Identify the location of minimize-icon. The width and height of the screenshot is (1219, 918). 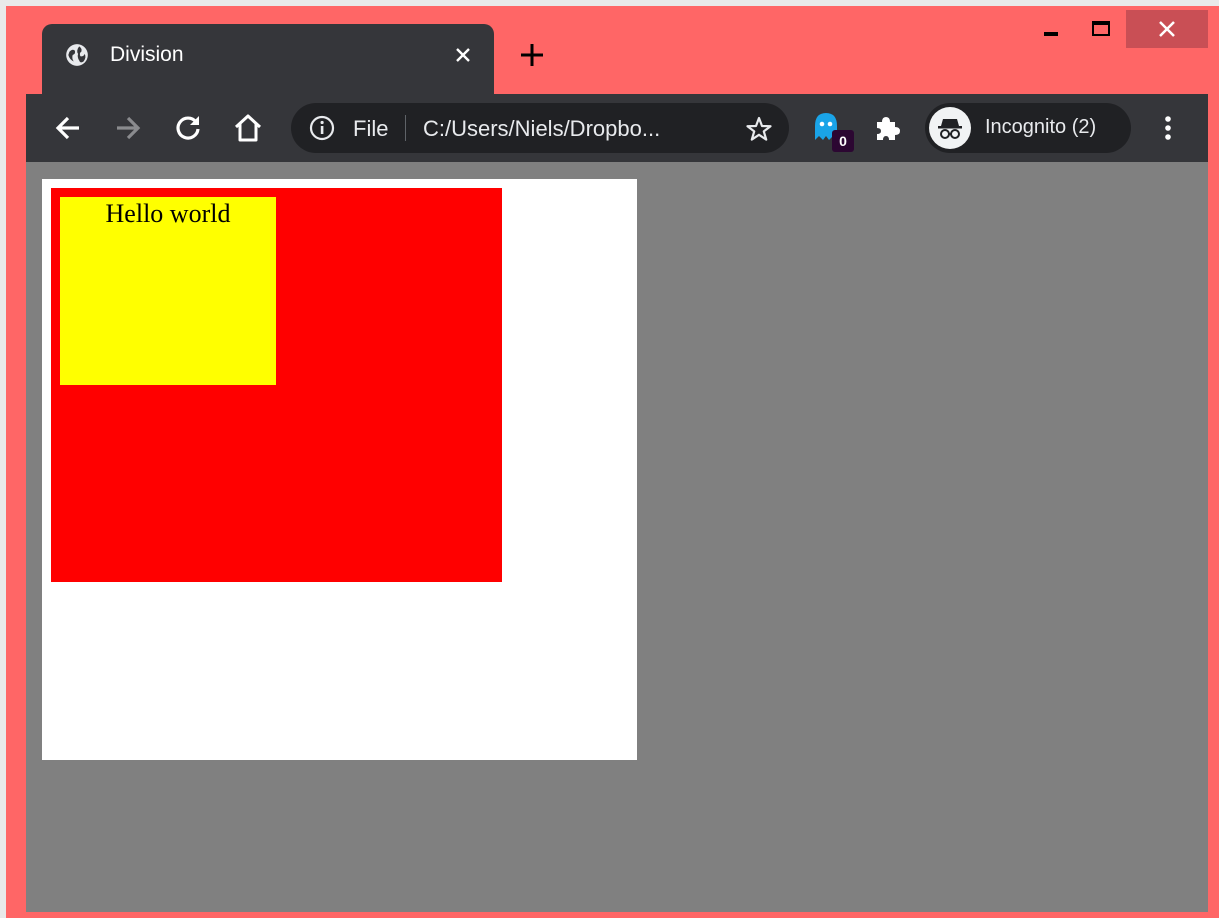
(1051, 34).